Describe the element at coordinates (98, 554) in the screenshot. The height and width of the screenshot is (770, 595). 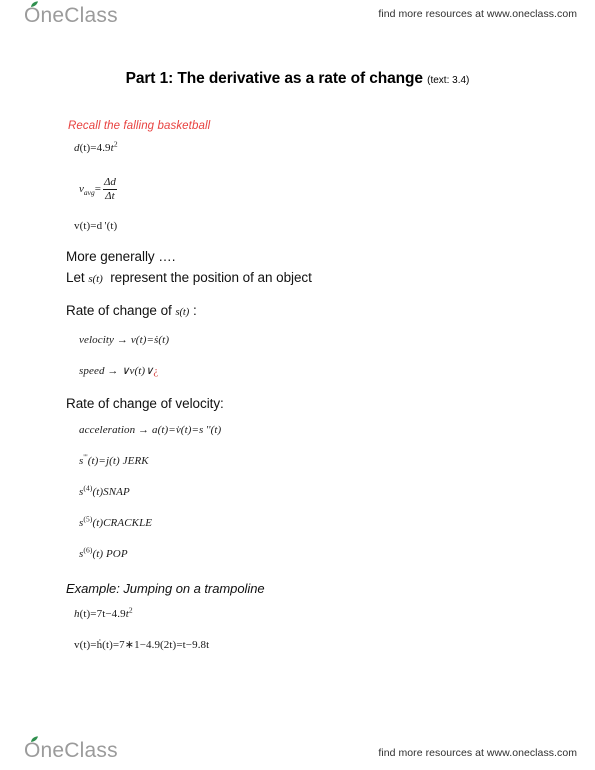
I see `equation-pop-arg: (t)` at that location.